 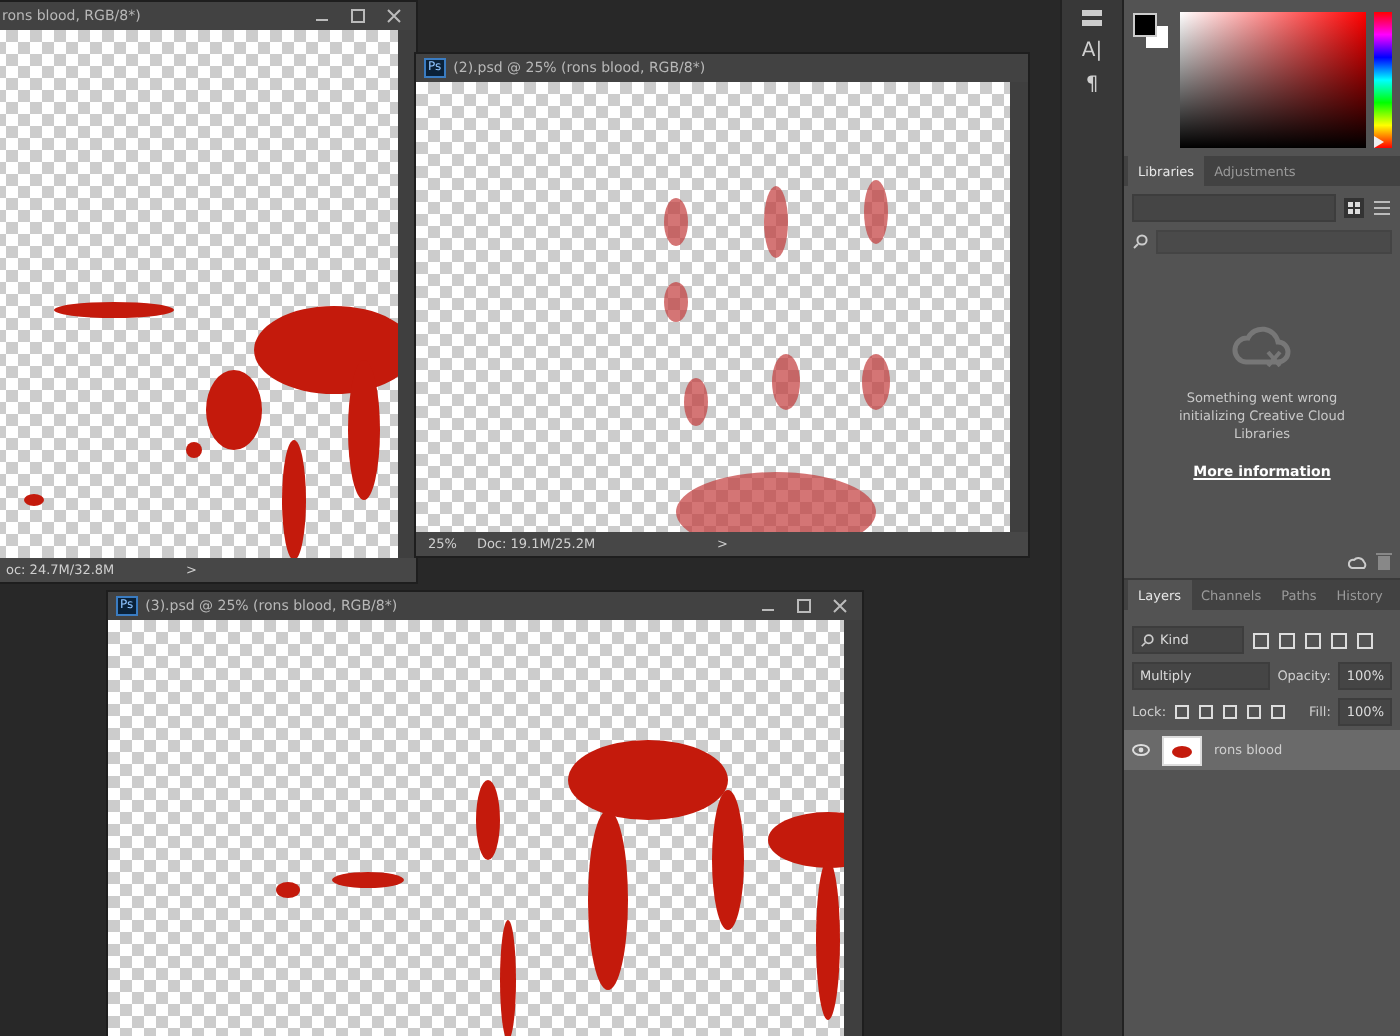 I want to click on cloud-error-icon, so click(x=1262, y=348).